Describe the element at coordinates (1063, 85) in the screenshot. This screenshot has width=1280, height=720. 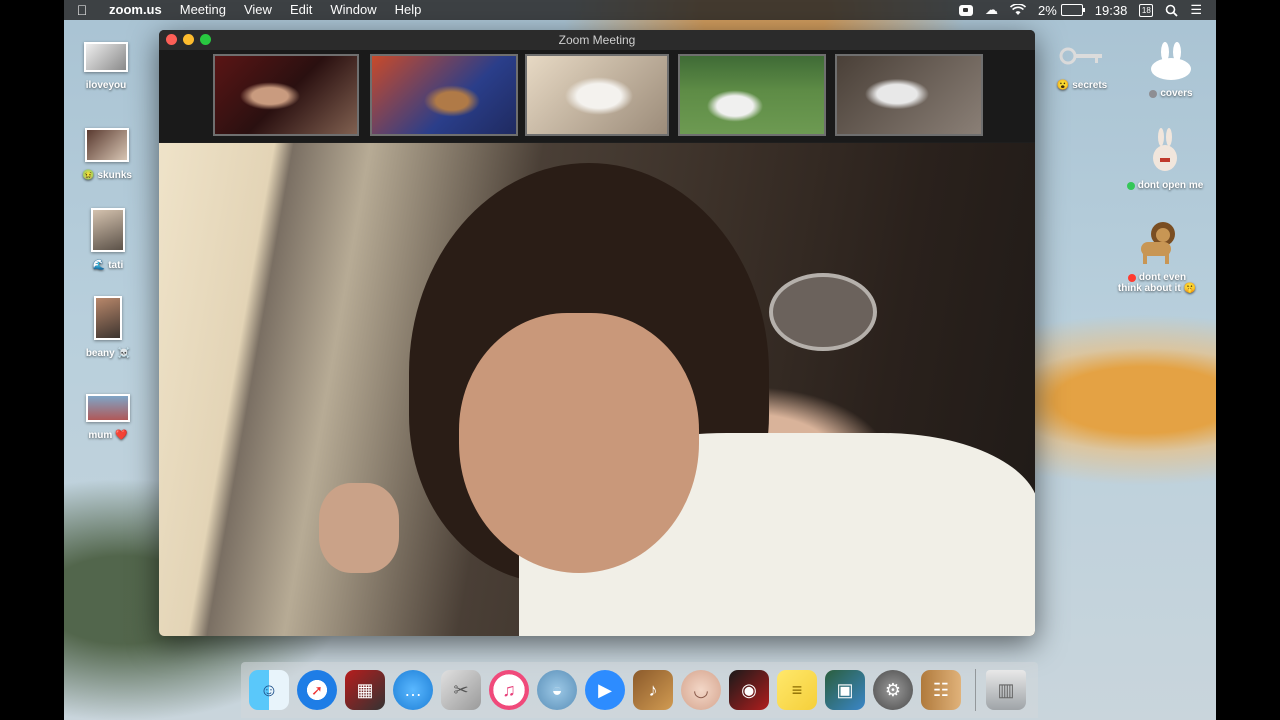
I see `emoji-badge: 😮` at that location.